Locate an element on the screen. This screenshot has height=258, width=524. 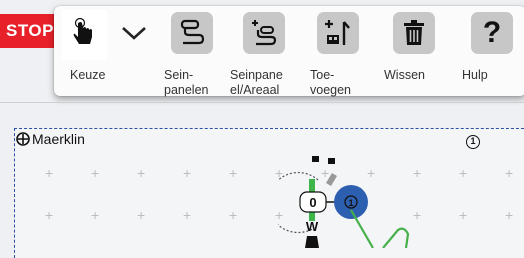
chevron-down-icon is located at coordinates (134, 33).